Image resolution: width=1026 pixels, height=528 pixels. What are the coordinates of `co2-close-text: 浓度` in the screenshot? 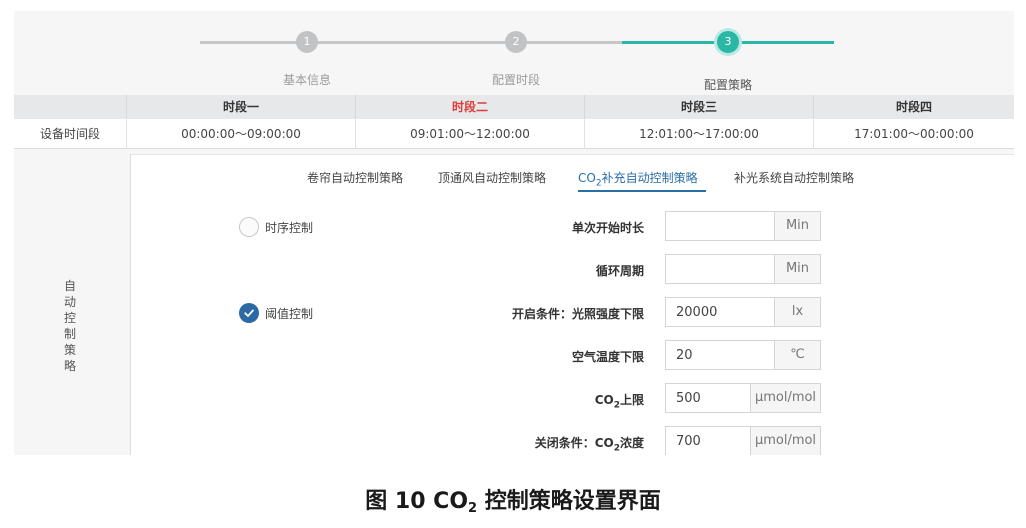 It's located at (631, 443).